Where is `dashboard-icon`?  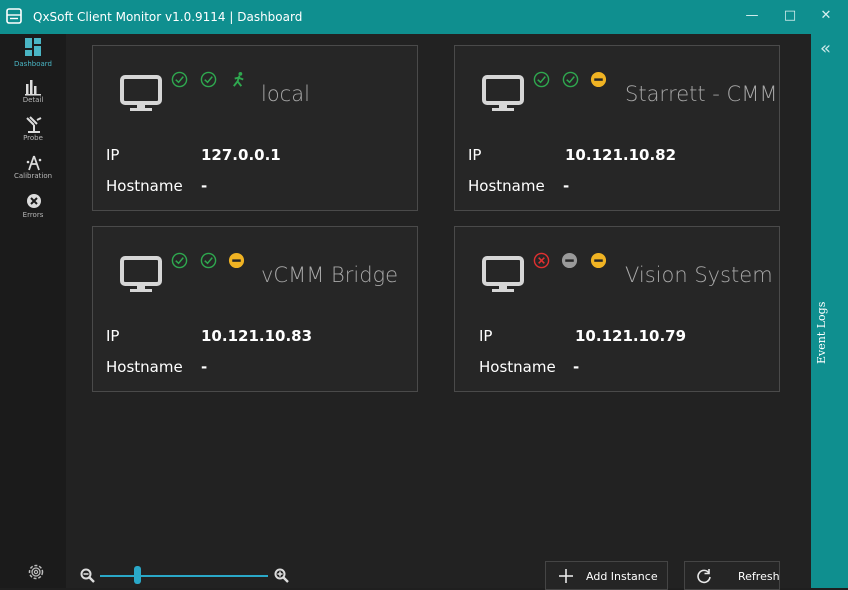
dashboard-icon is located at coordinates (33, 47).